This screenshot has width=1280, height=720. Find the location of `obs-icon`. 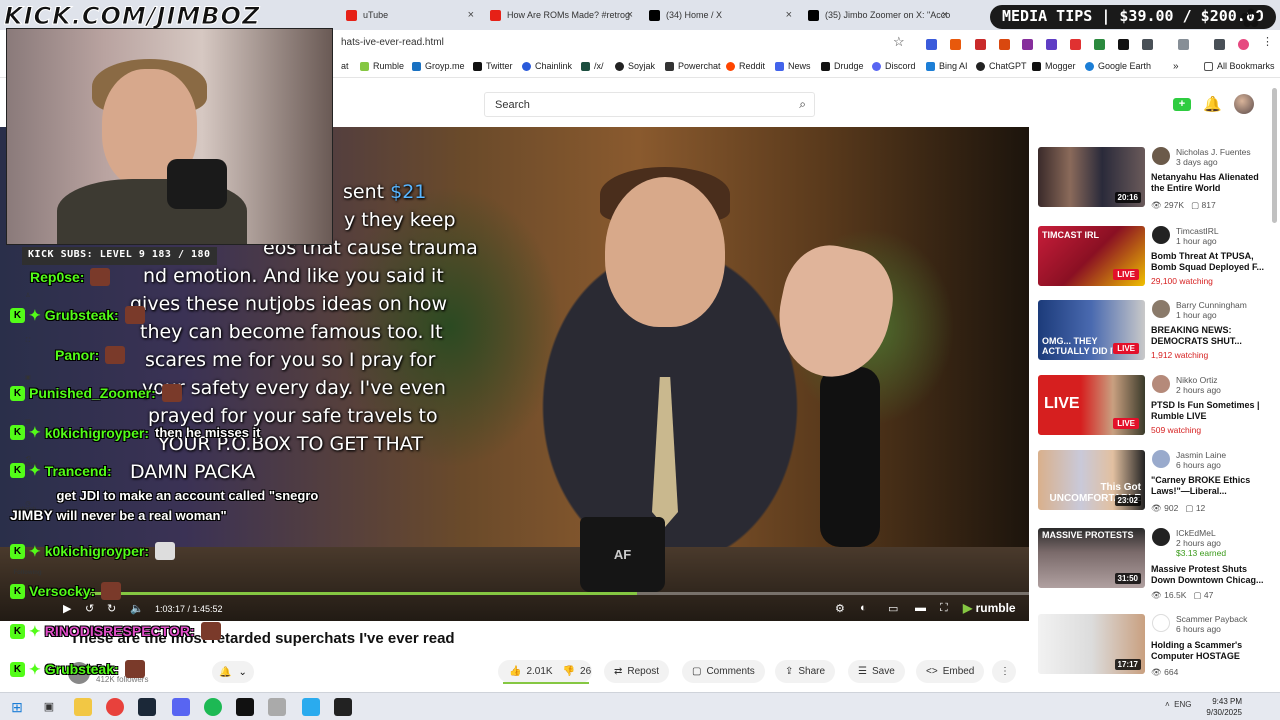

obs-icon is located at coordinates (343, 707).